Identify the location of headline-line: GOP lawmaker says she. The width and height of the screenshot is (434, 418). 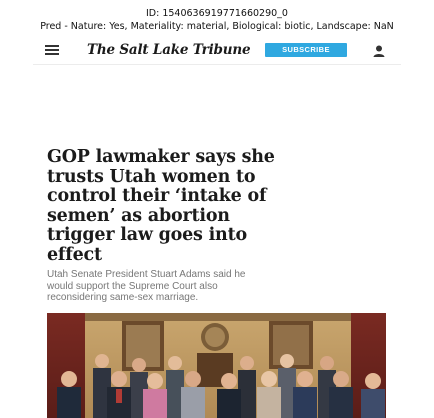
(161, 157).